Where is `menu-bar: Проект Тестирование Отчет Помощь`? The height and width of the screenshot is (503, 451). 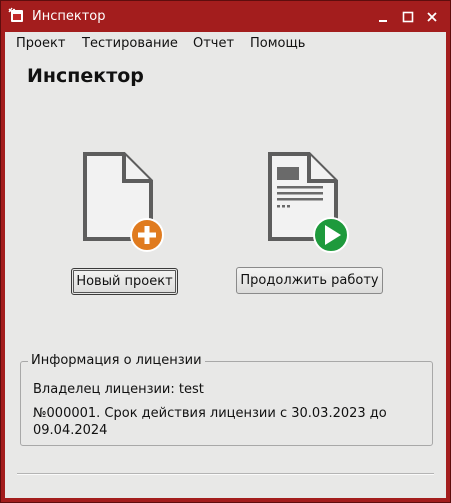 menu-bar: Проект Тестирование Отчет Помощь is located at coordinates (225, 44).